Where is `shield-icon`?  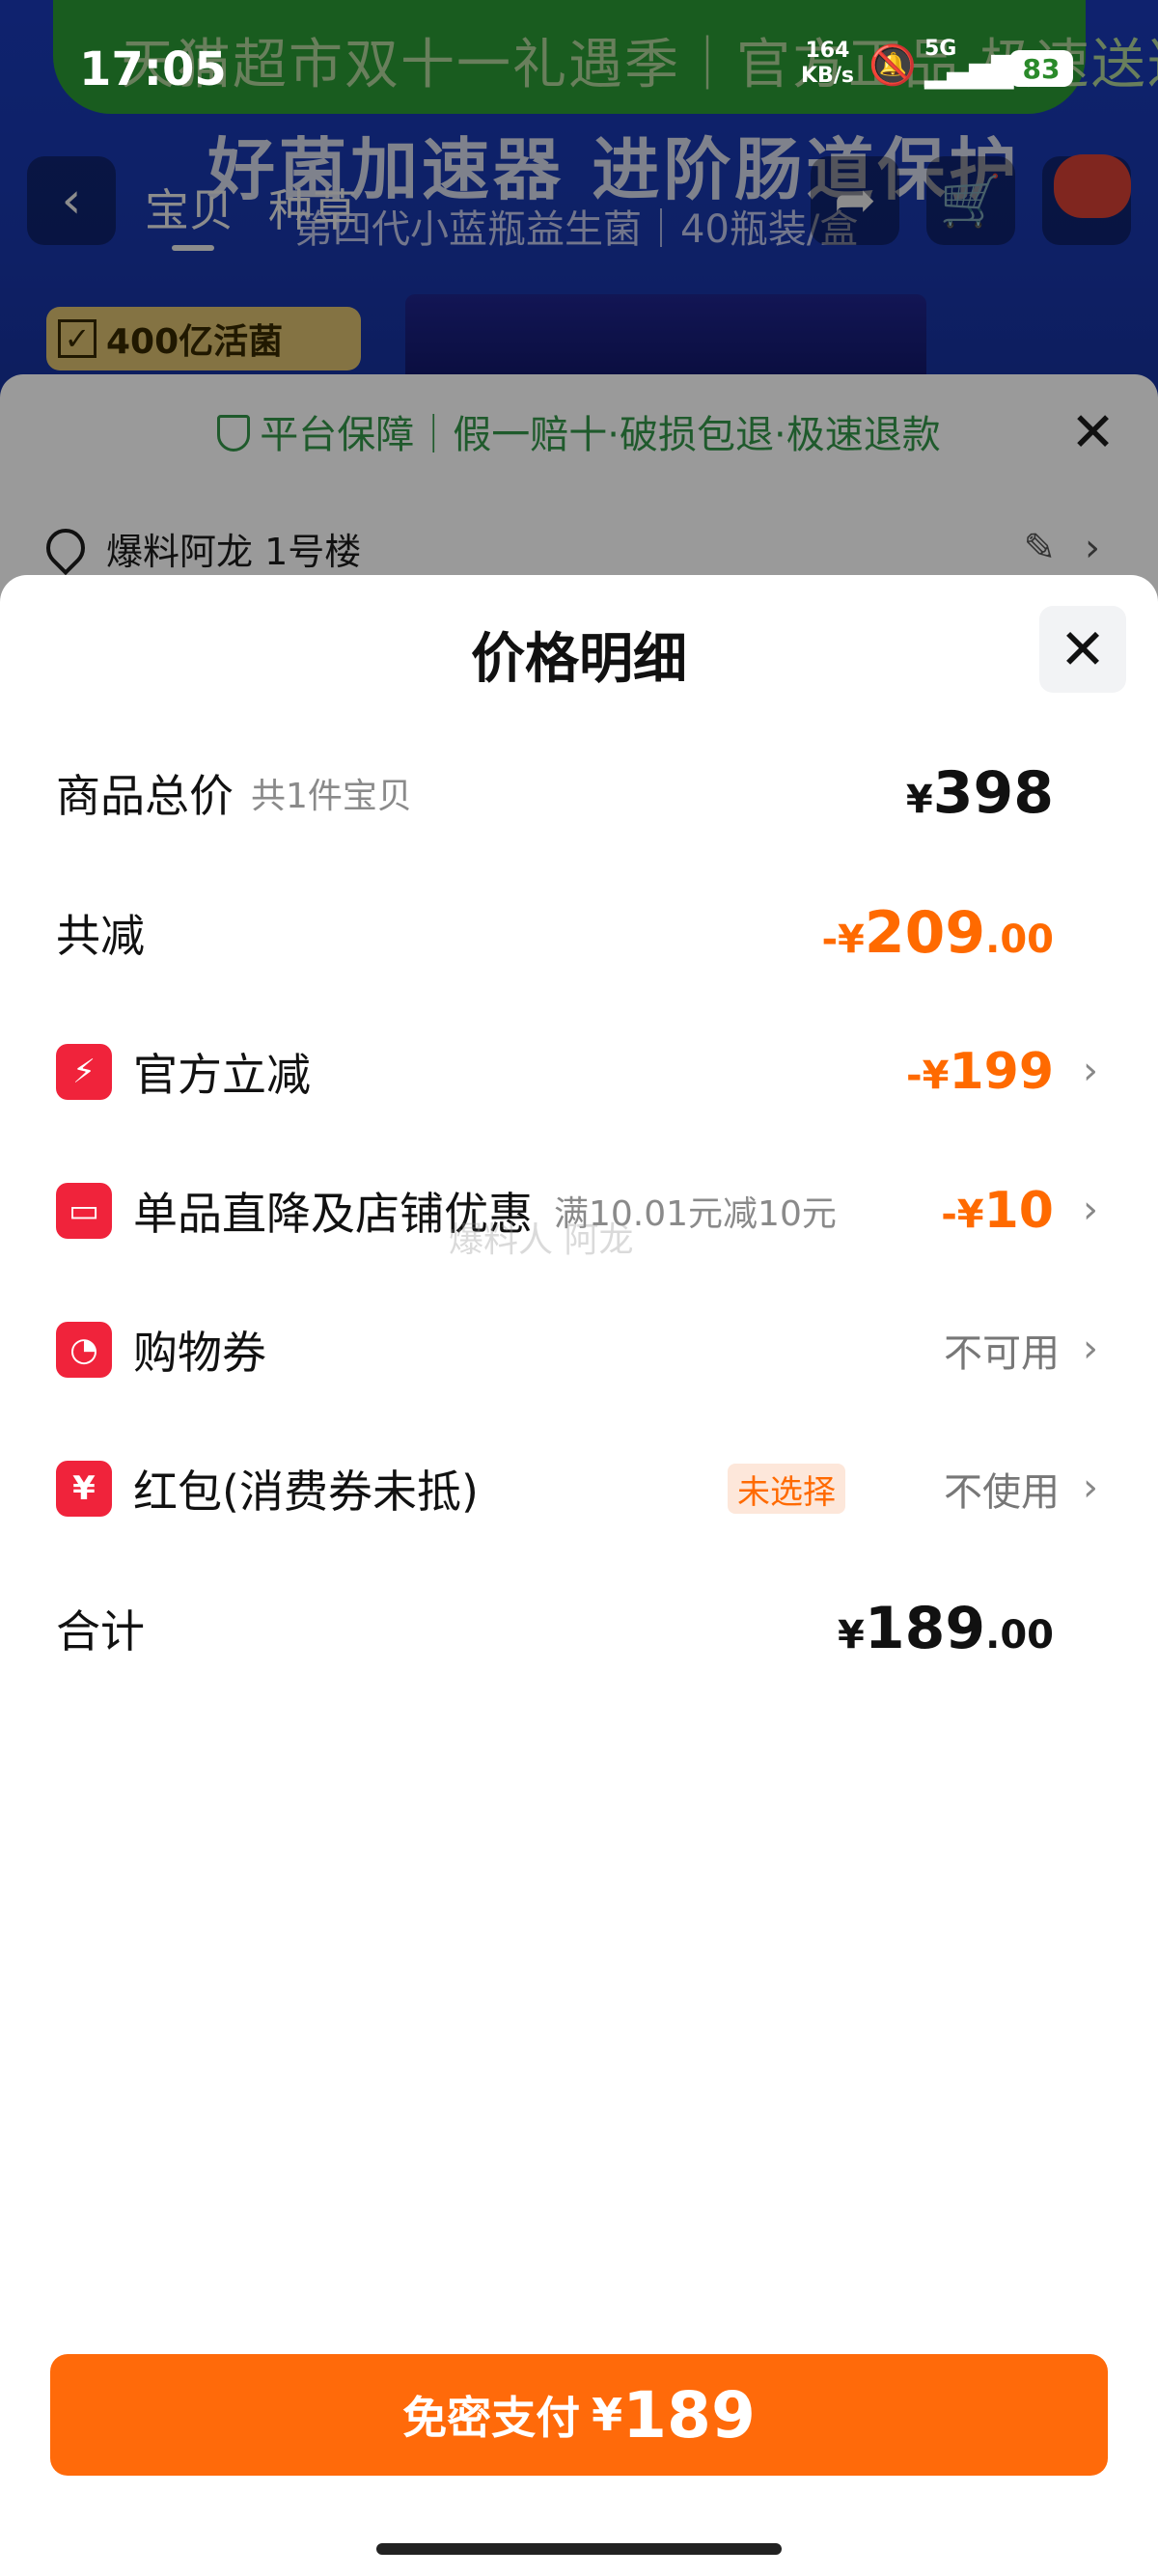 shield-icon is located at coordinates (234, 433).